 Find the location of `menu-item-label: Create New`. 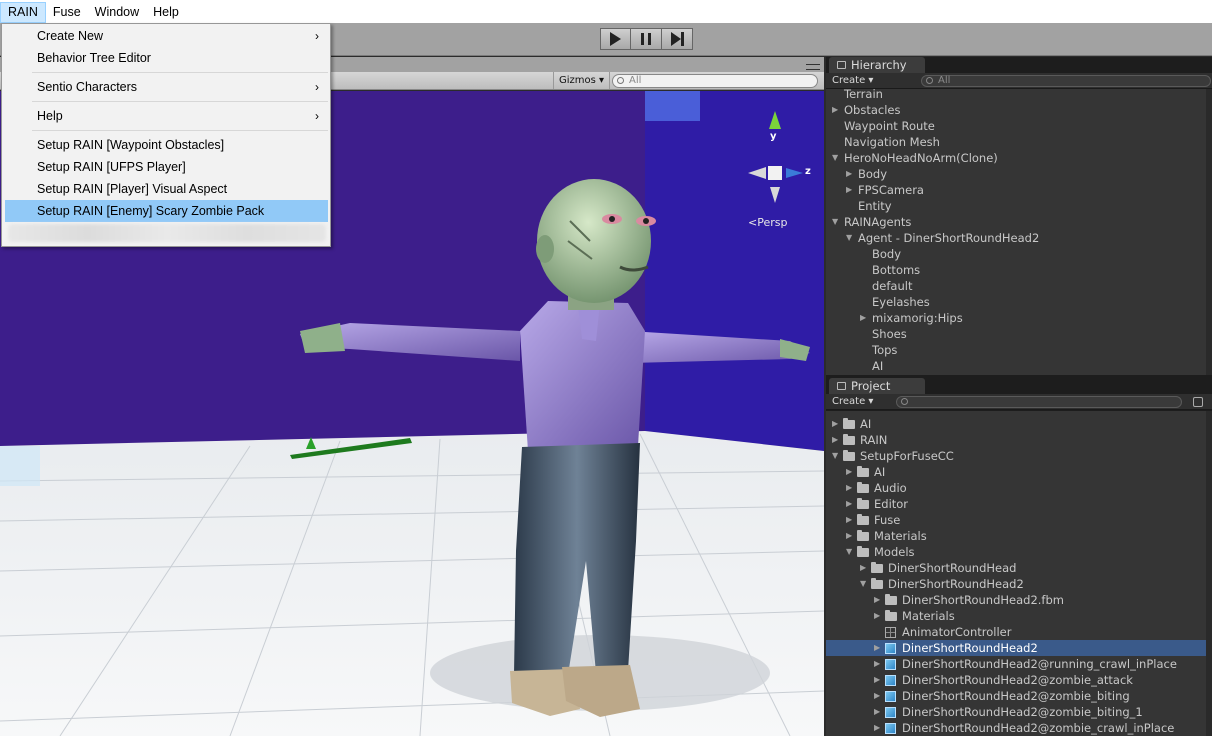

menu-item-label: Create New is located at coordinates (70, 36).